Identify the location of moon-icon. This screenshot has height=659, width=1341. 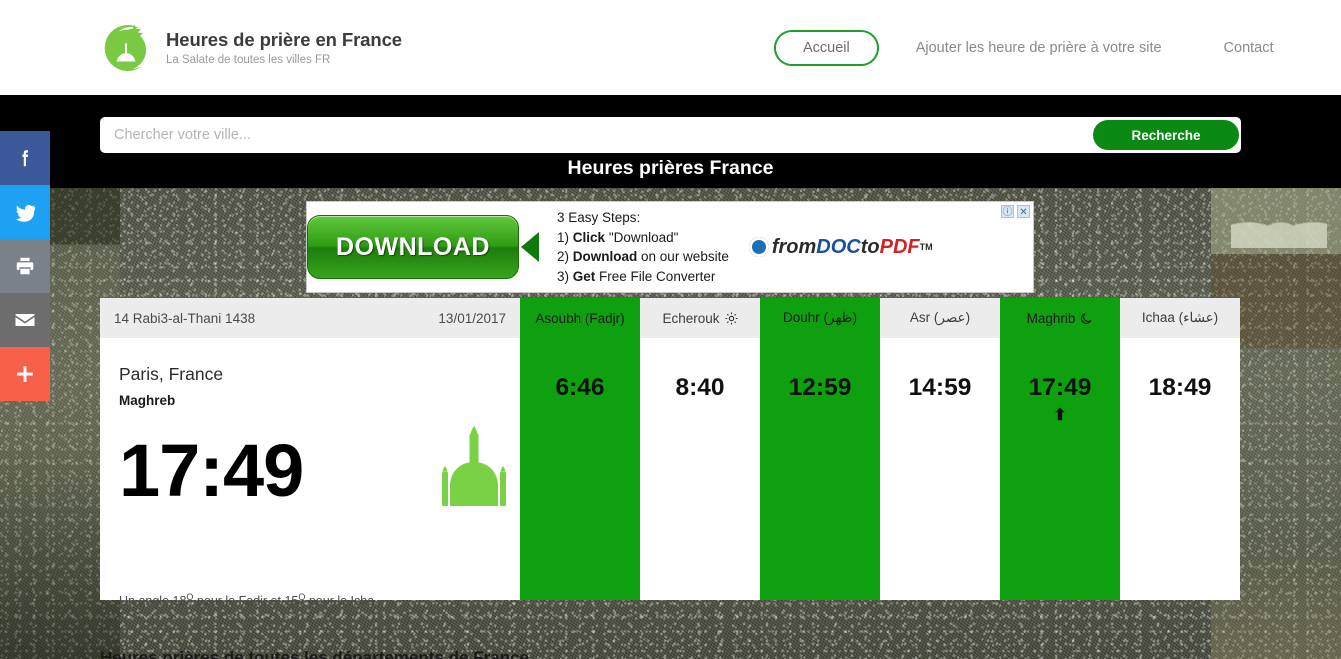
(1086, 318).